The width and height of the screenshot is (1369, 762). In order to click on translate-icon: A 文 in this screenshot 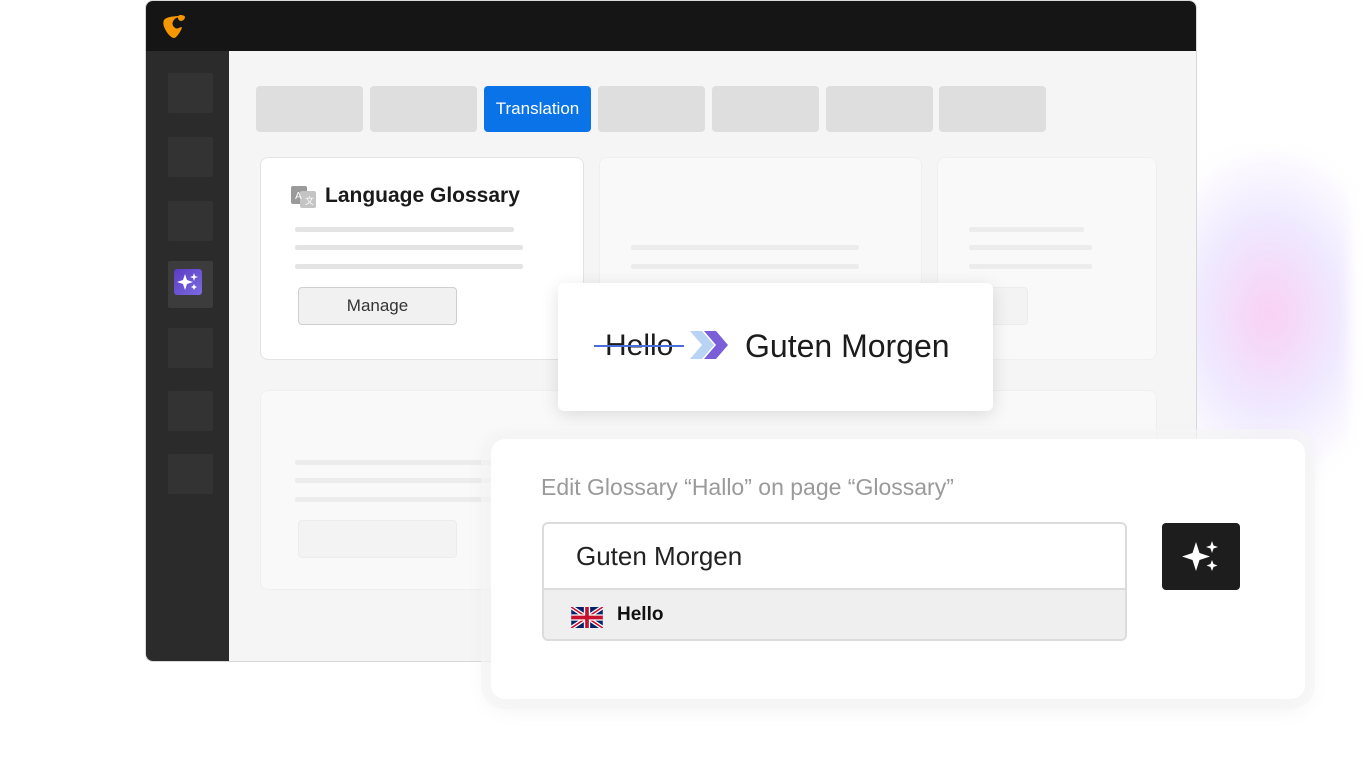, I will do `click(303, 197)`.